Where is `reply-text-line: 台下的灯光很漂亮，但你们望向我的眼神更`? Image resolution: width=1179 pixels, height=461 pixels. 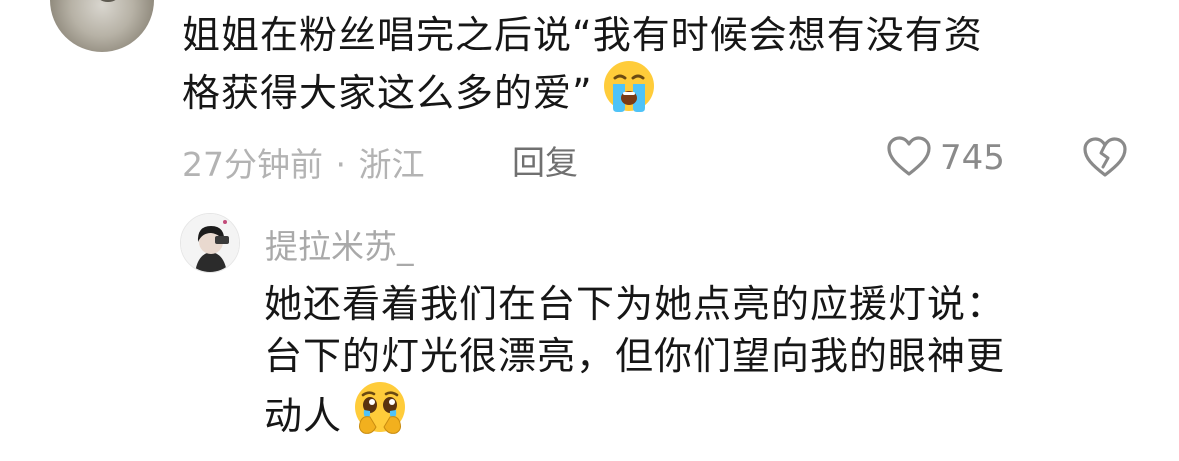 reply-text-line: 台下的灯光很漂亮，但你们望向我的眼神更 is located at coordinates (635, 356).